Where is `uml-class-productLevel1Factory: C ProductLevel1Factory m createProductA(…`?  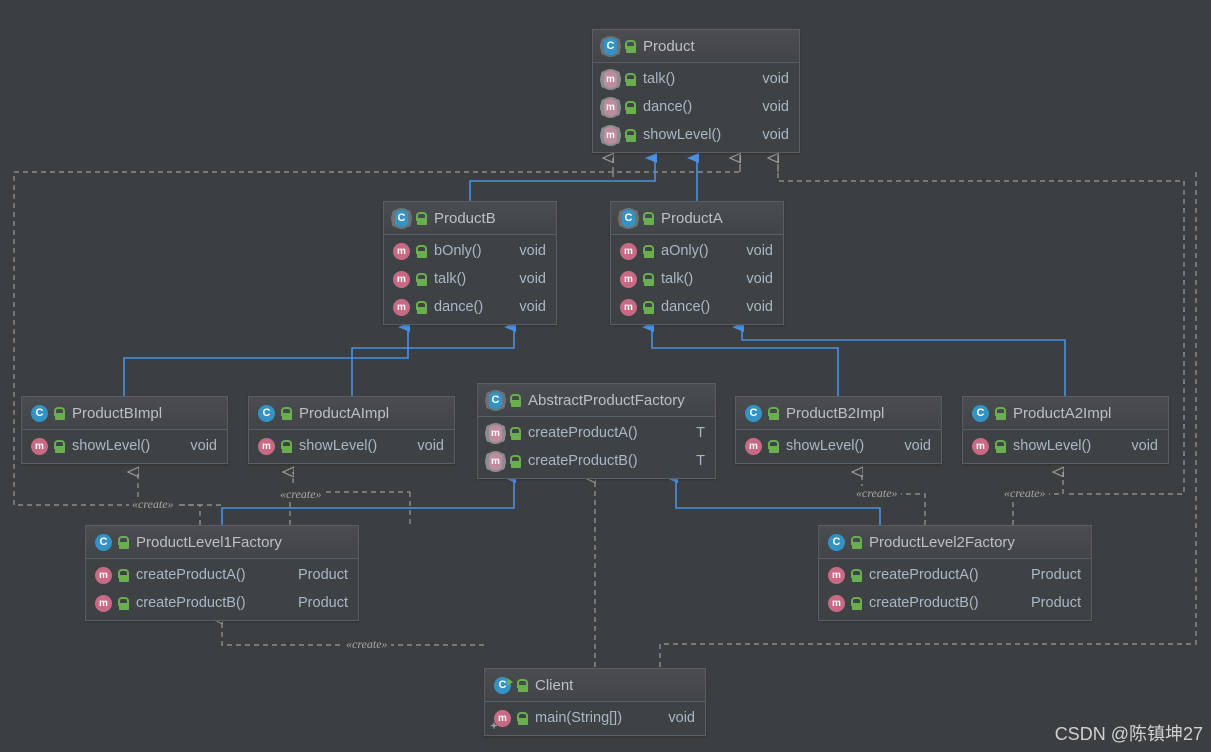
uml-class-productLevel1Factory: C ProductLevel1Factory m createProductA(… is located at coordinates (222, 573).